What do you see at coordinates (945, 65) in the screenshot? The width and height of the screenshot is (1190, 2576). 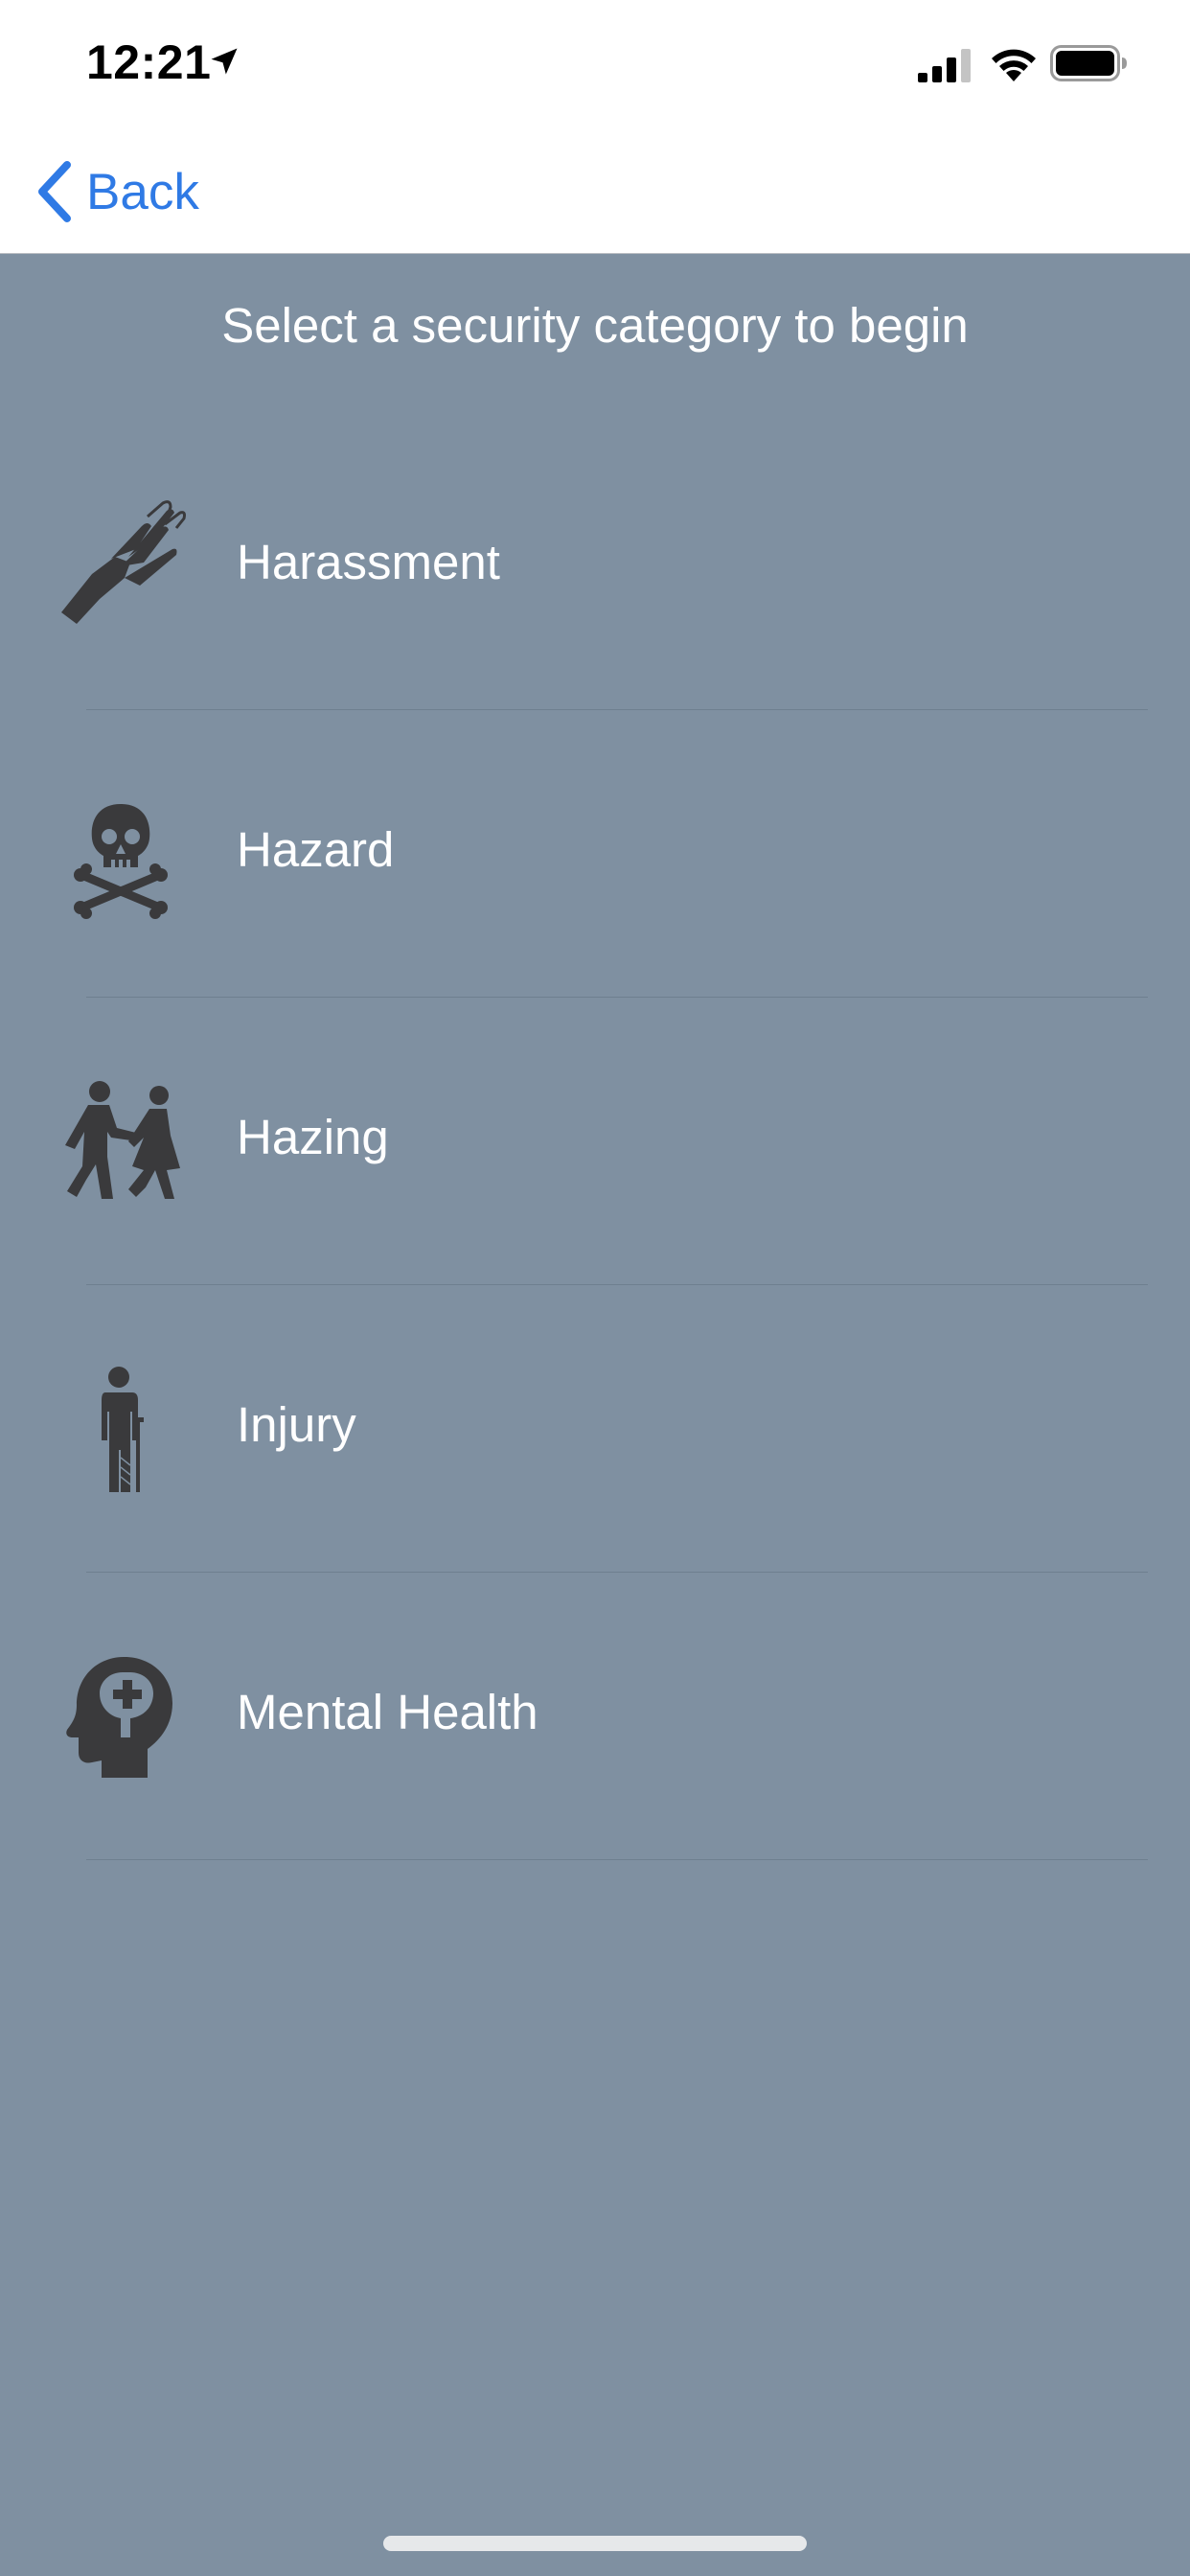 I see `cellular-signal-icon` at bounding box center [945, 65].